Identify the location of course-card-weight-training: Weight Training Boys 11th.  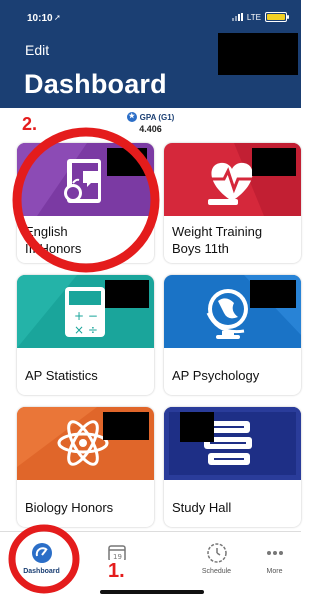
(232, 203).